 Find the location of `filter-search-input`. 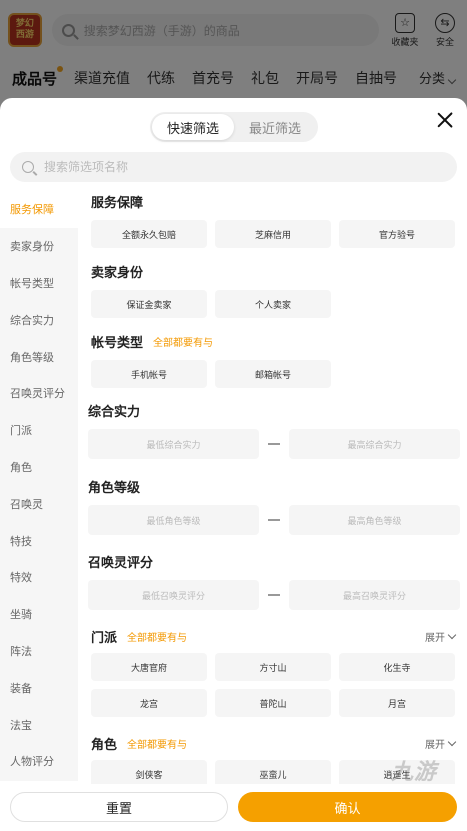

filter-search-input is located at coordinates (234, 167).